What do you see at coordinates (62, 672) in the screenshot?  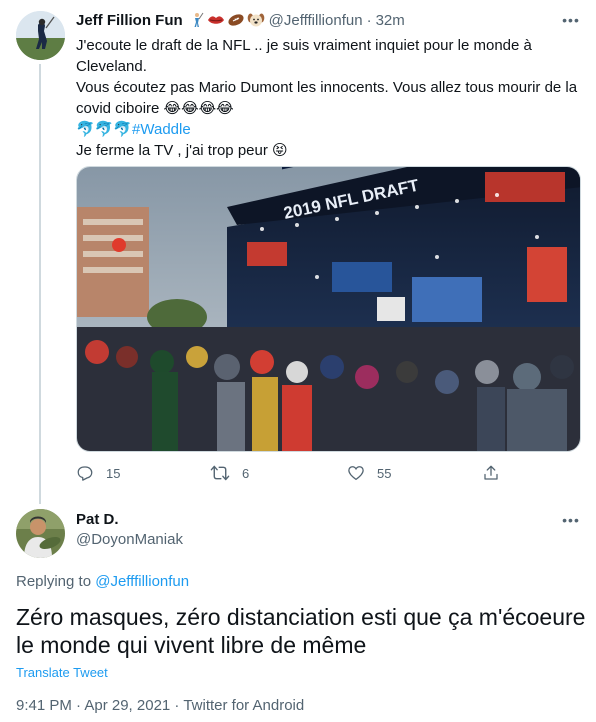 I see `translate-tweet-link: Translate Tweet` at bounding box center [62, 672].